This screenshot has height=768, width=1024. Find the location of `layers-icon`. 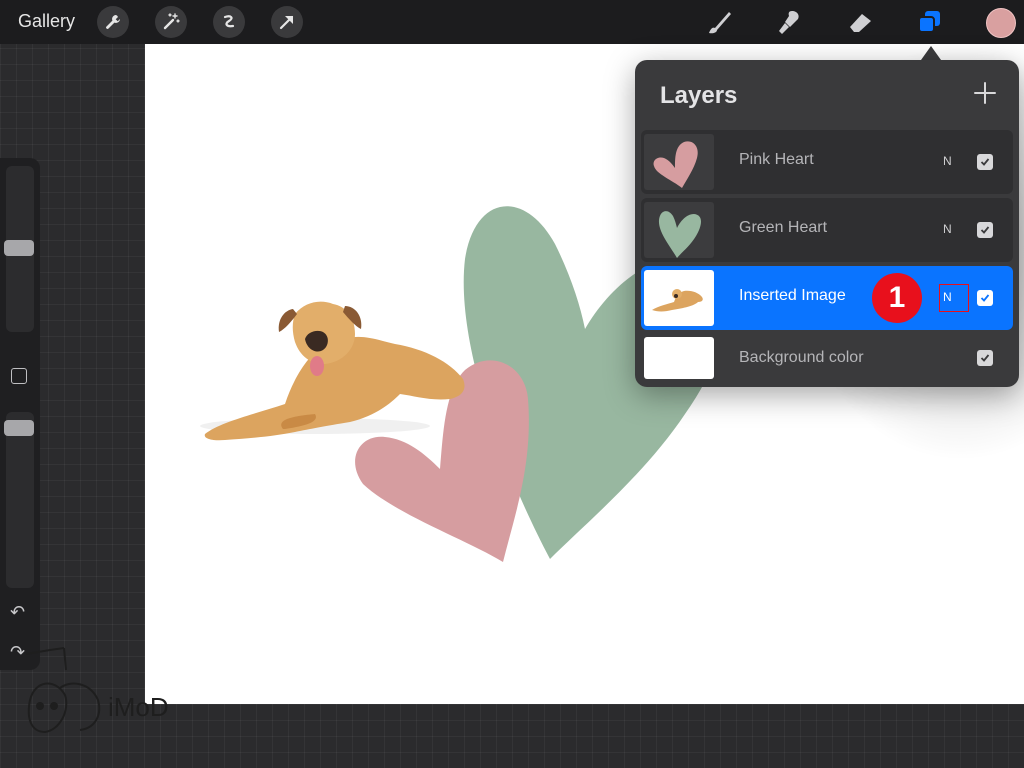

layers-icon is located at coordinates (930, 22).